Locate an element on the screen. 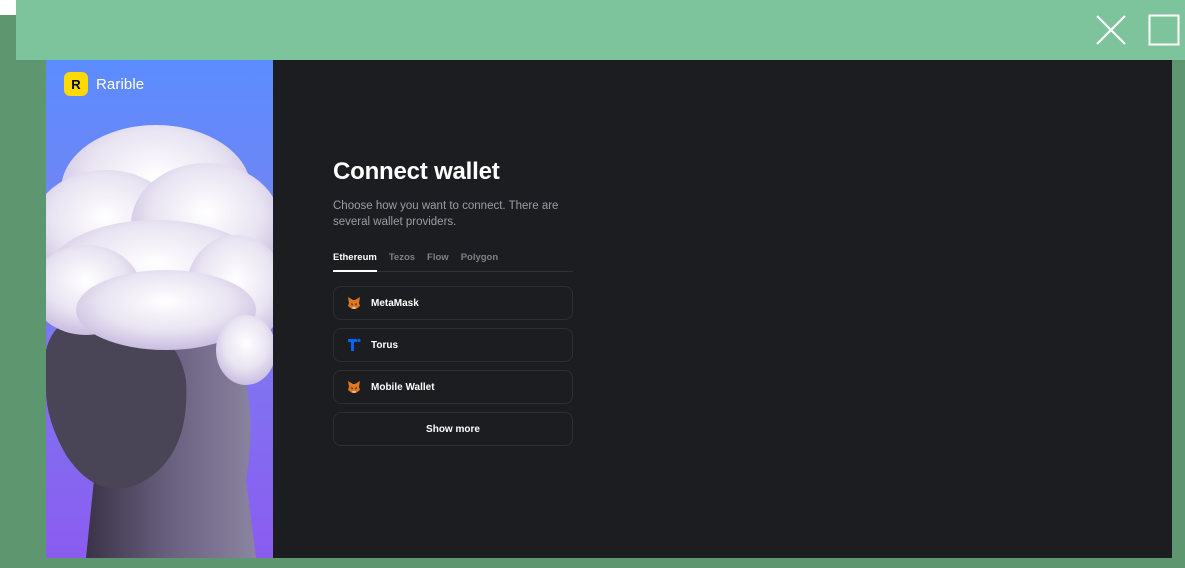 The height and width of the screenshot is (568, 1185). close-icon is located at coordinates (1111, 30).